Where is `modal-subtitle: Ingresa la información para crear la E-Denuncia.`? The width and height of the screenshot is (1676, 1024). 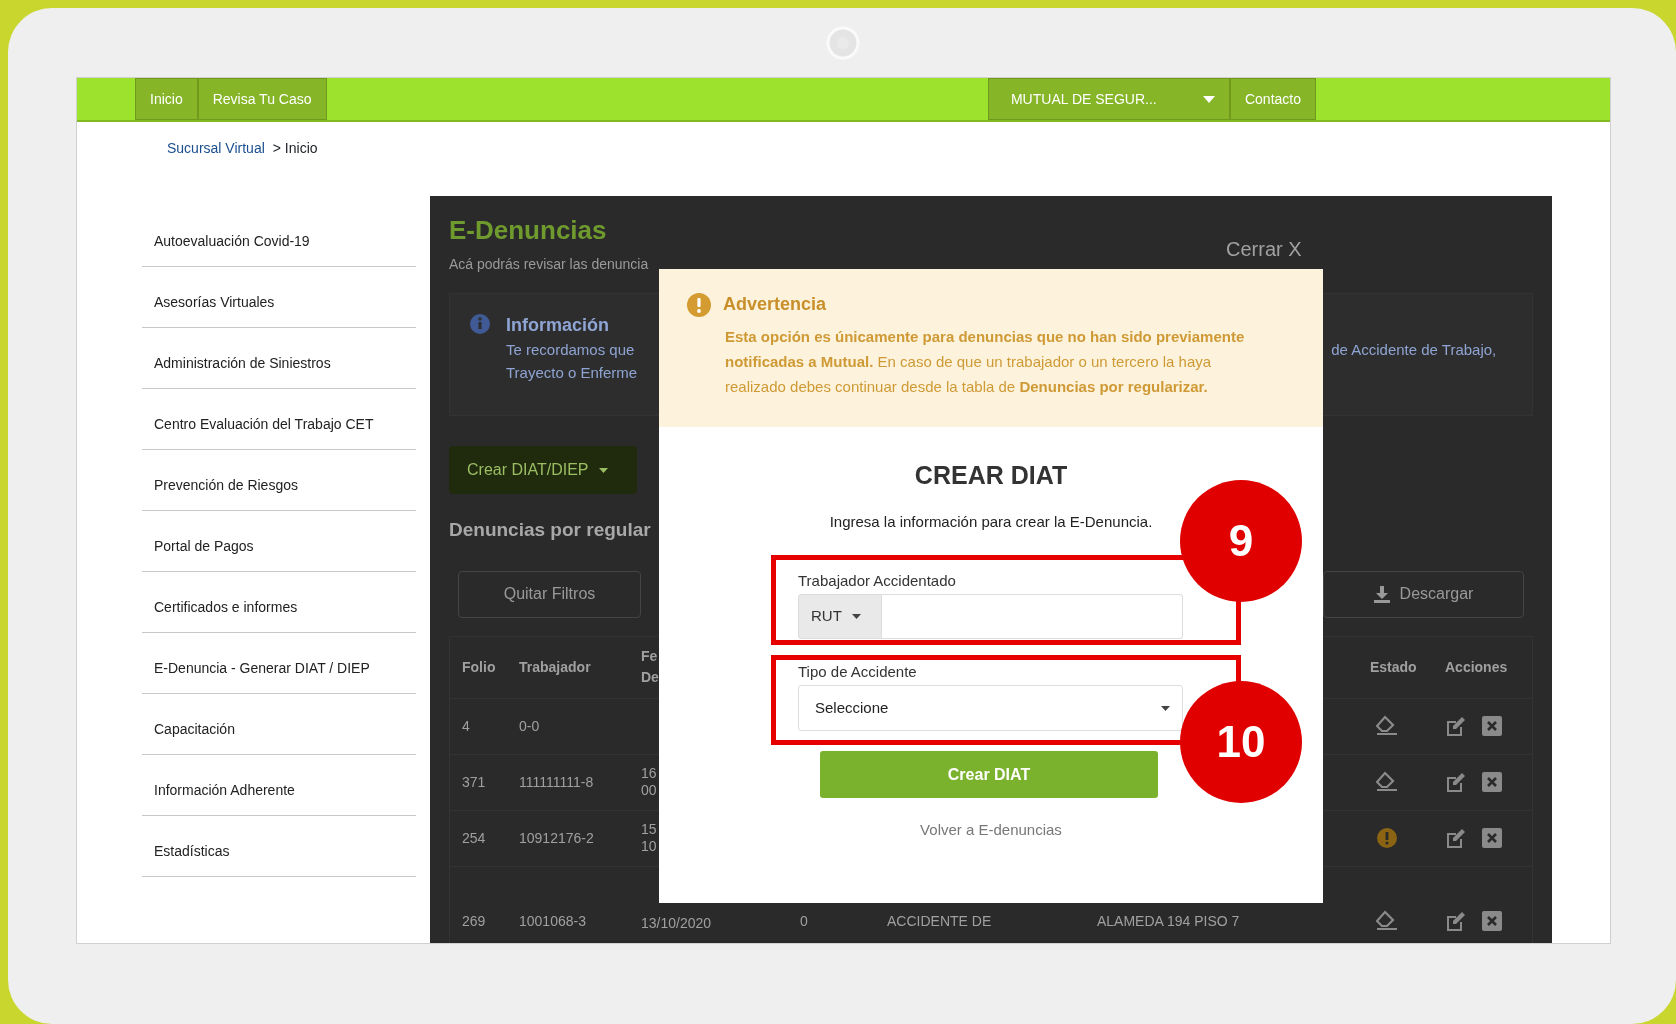 modal-subtitle: Ingresa la información para crear la E-Denuncia. is located at coordinates (991, 522).